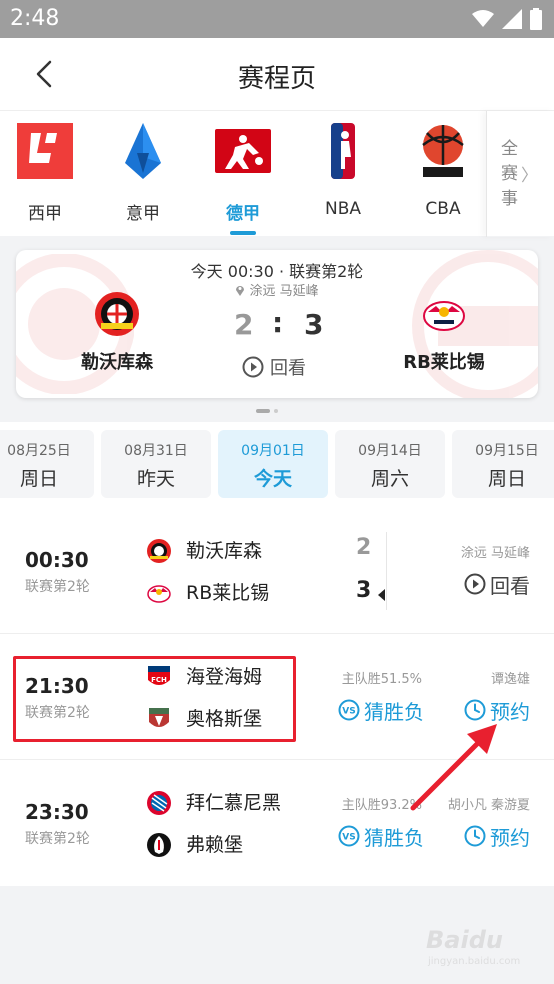  What do you see at coordinates (143, 151) in the screenshot?
I see `serie-a-logo-icon` at bounding box center [143, 151].